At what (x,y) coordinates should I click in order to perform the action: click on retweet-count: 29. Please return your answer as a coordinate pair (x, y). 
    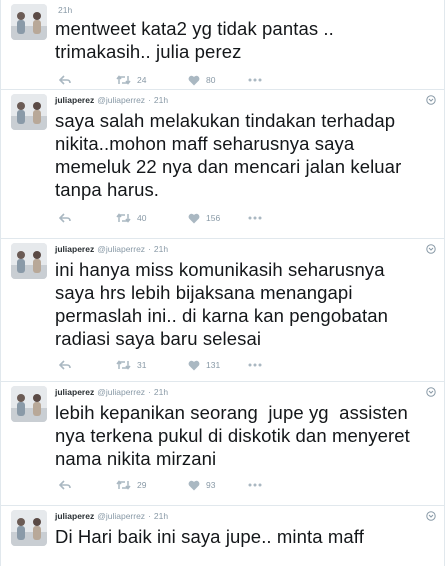
    Looking at the image, I should click on (142, 485).